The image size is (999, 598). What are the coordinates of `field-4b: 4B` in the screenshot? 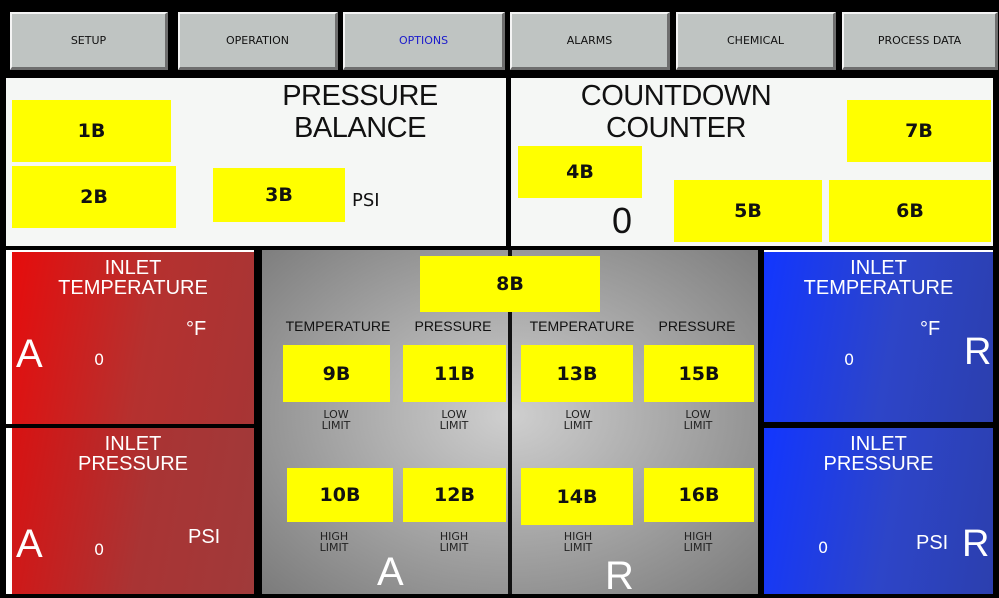 It's located at (580, 172).